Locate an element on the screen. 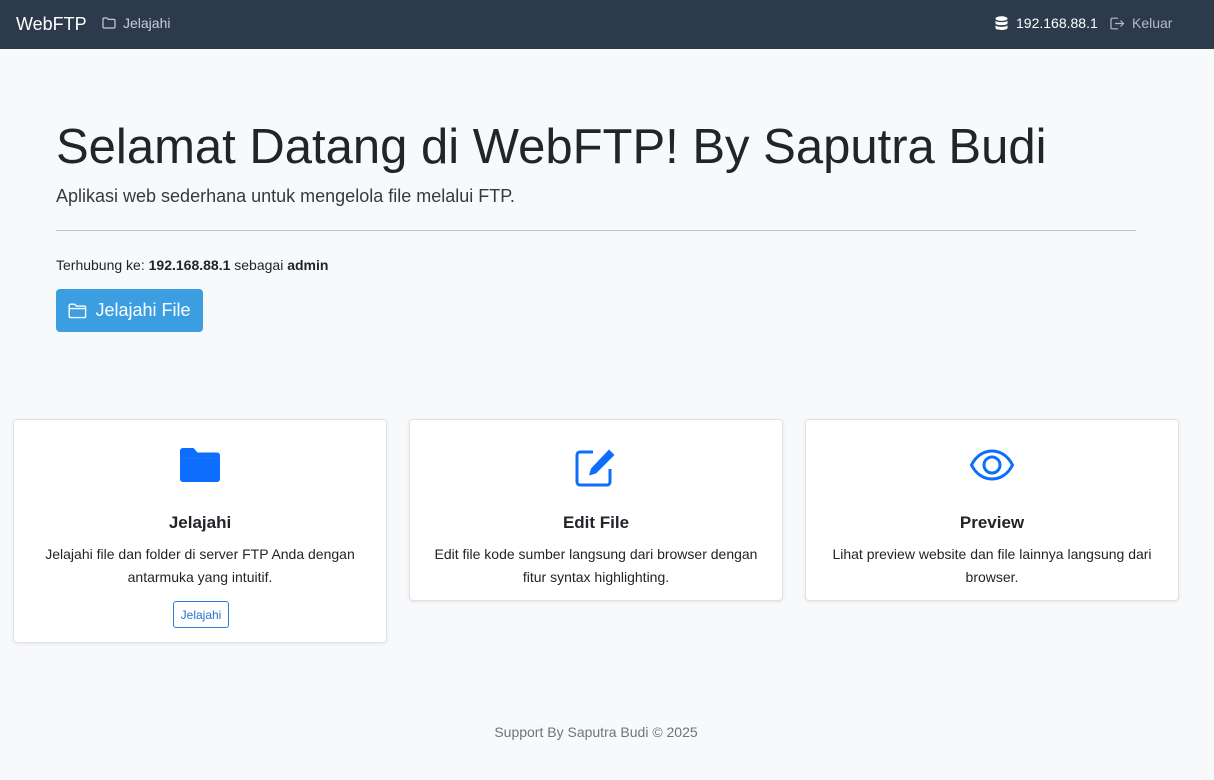 The height and width of the screenshot is (780, 1214). top-navbar: WebFTP Jelajahi 192.168.88.1 Keluar is located at coordinates (607, 24).